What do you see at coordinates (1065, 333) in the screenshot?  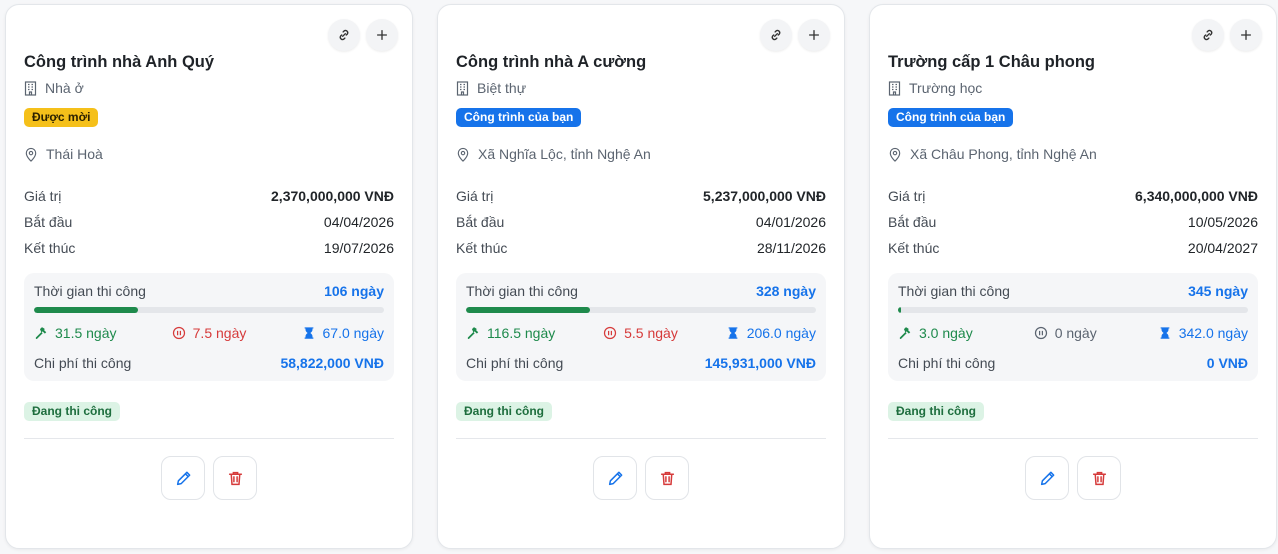 I see `paused-stat: 0 ngày` at bounding box center [1065, 333].